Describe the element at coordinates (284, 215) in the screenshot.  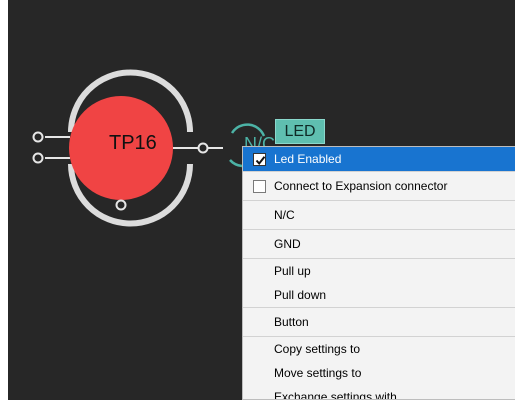
I see `menu-item-label: N/C` at that location.